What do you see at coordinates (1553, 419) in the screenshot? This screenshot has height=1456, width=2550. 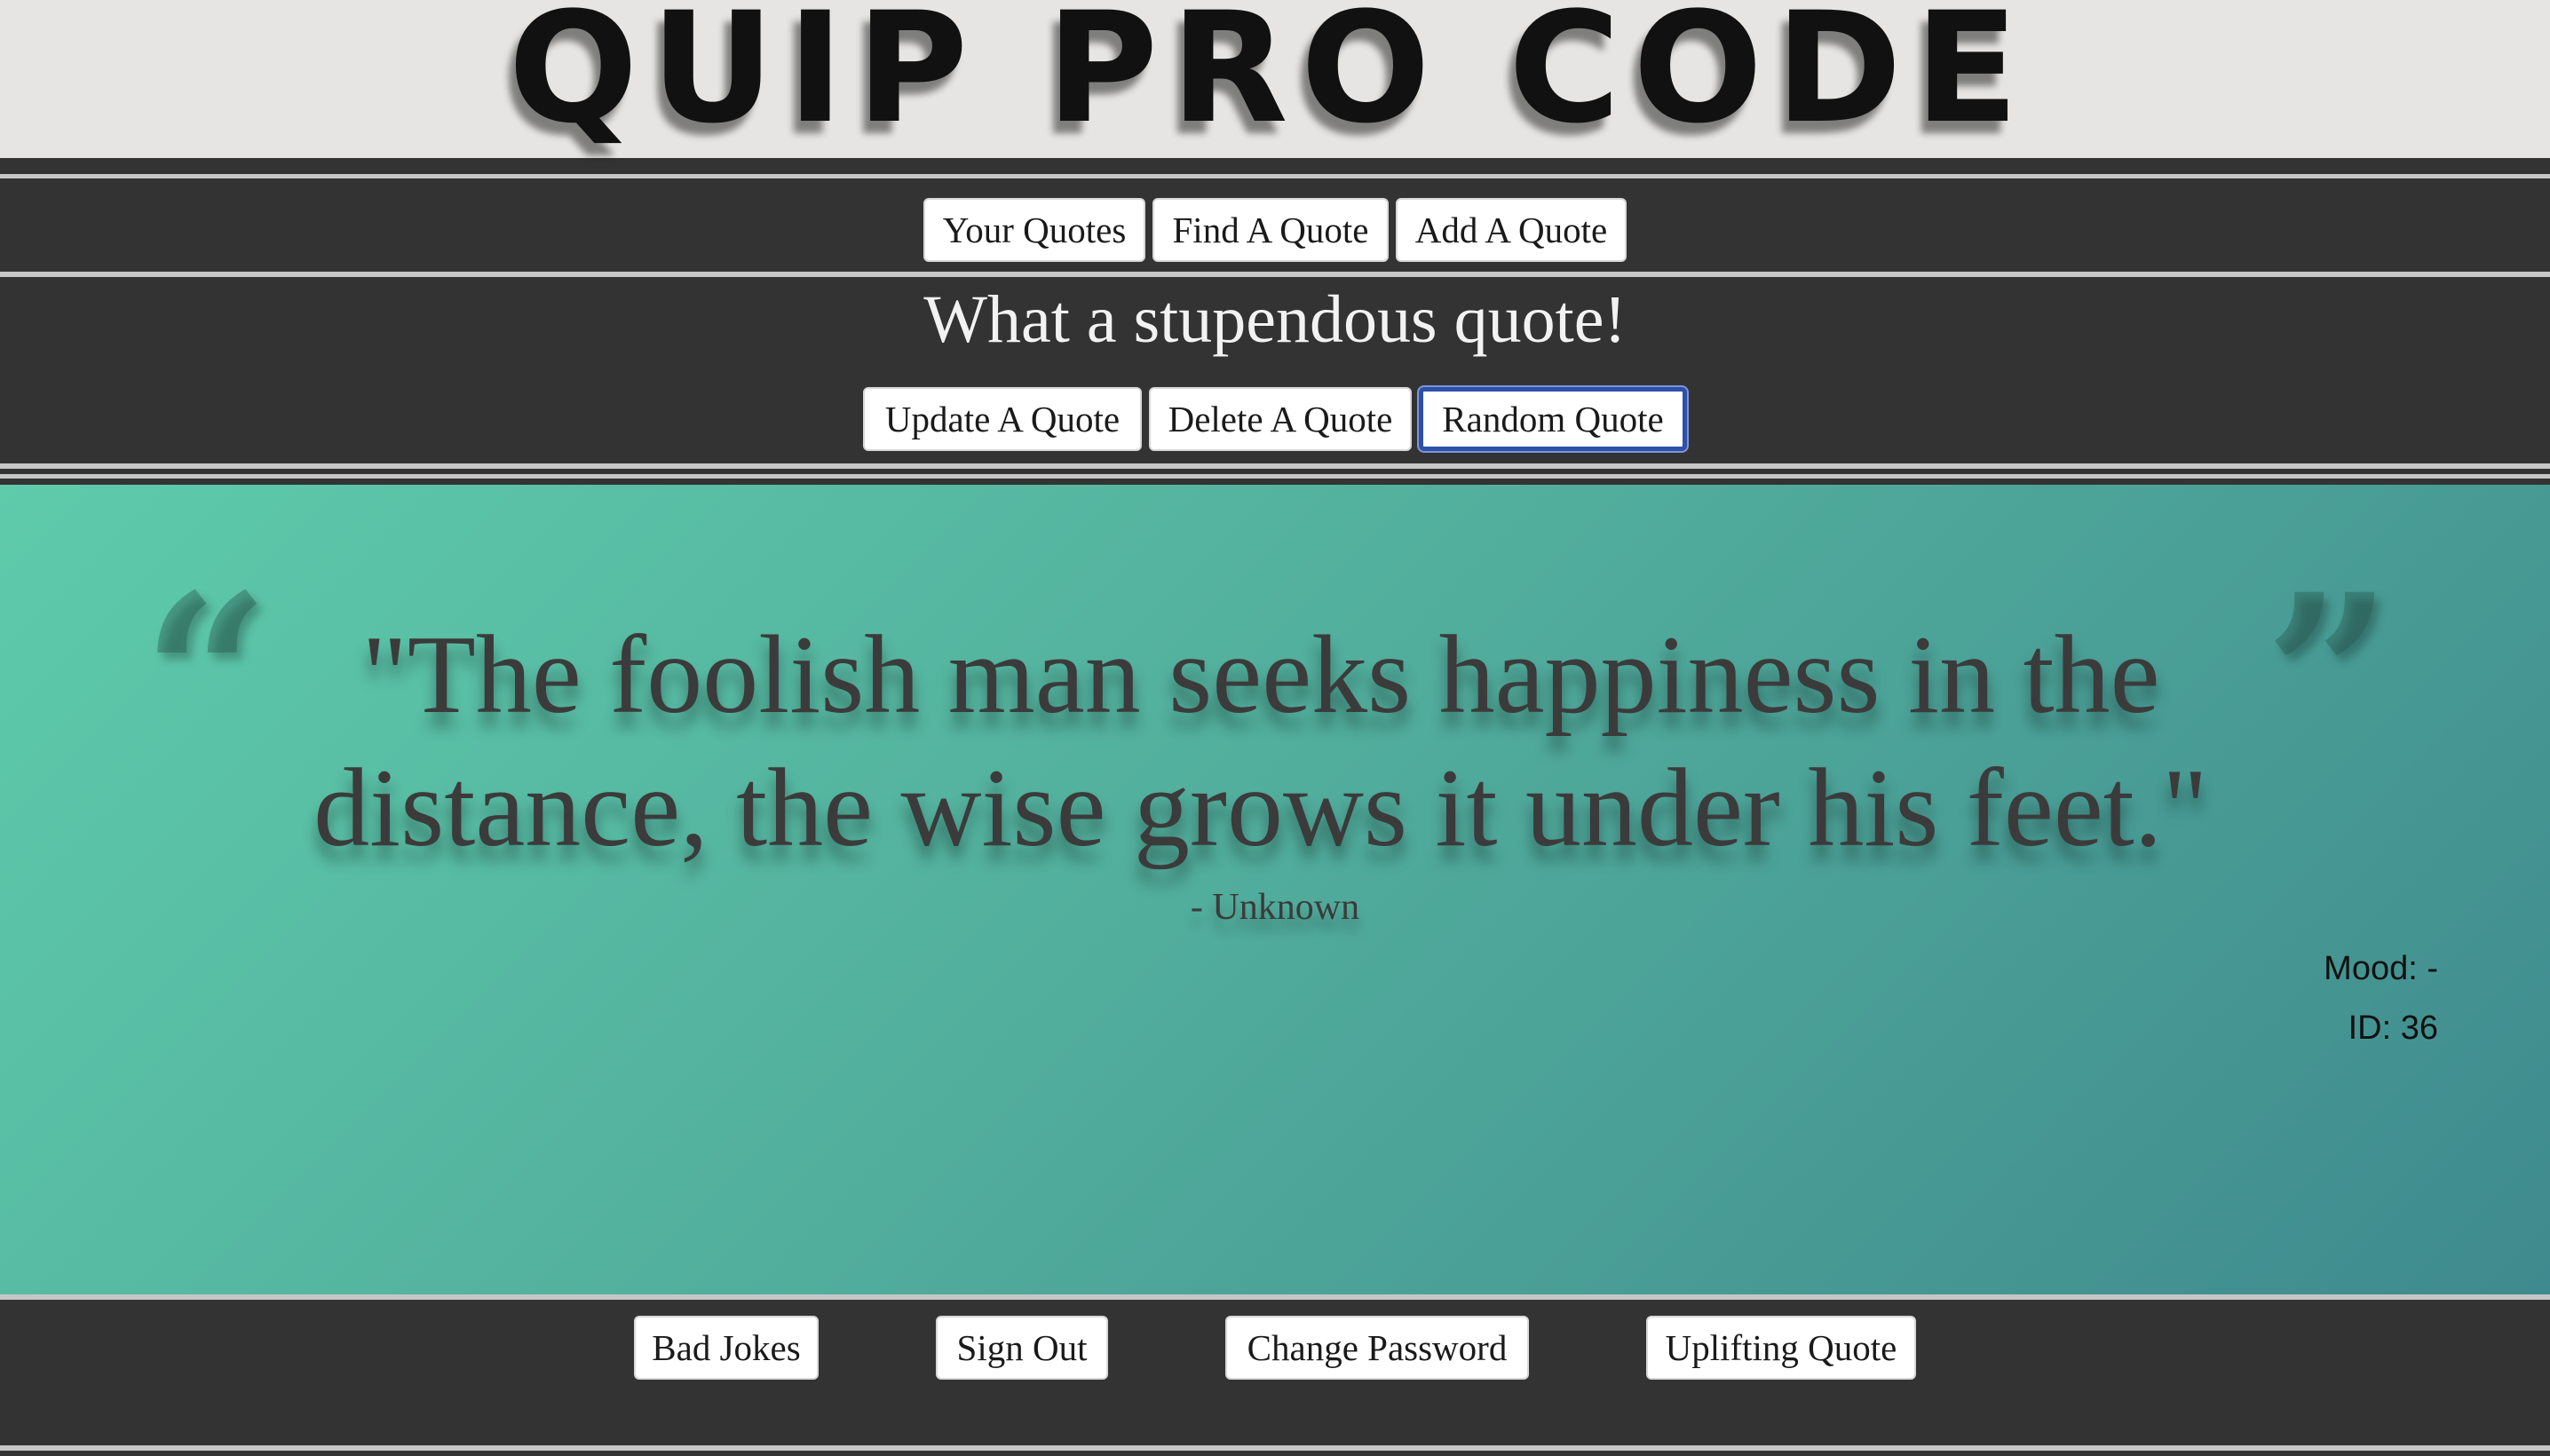 I see `random-quote-button: Random Quote` at bounding box center [1553, 419].